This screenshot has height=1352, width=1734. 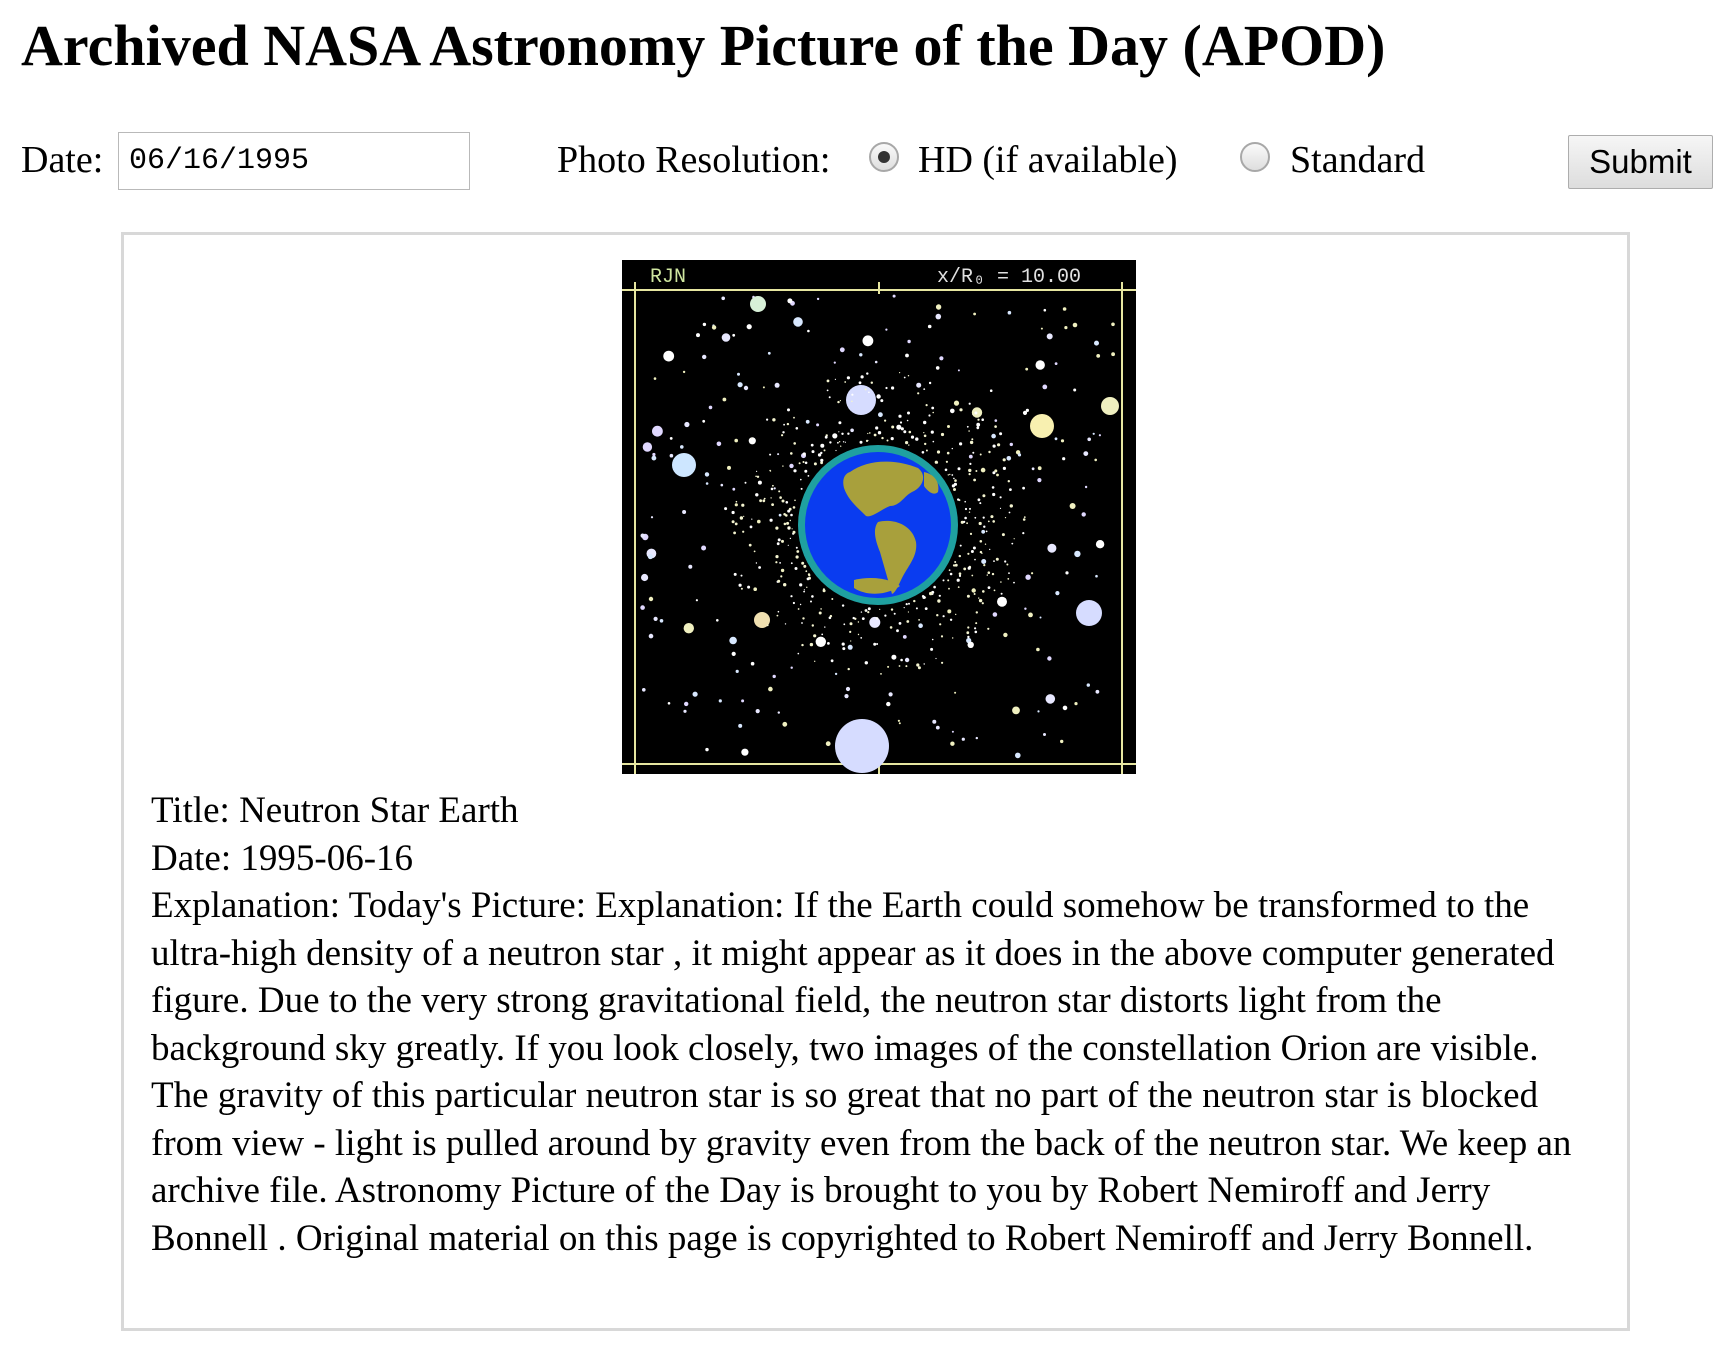 I want to click on date-input: 06/16/1995, so click(x=294, y=161).